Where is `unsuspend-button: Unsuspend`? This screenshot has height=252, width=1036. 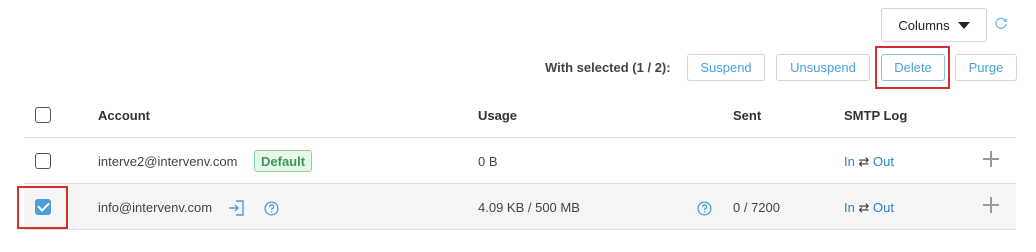
unsuspend-button: Unsuspend is located at coordinates (823, 67).